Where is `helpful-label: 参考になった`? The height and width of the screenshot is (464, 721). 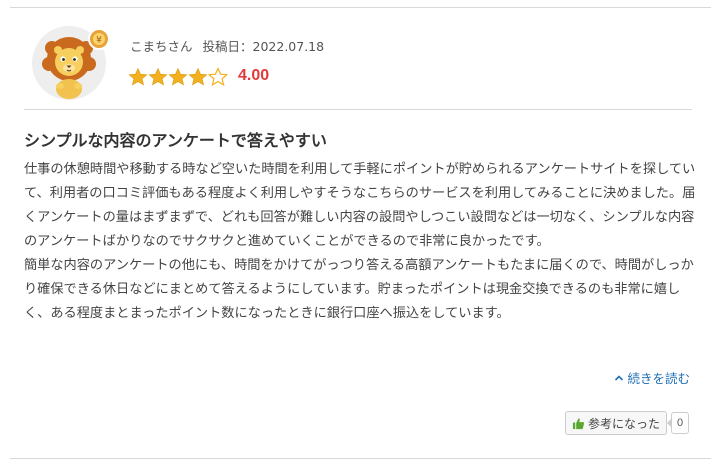
helpful-label: 参考になった is located at coordinates (624, 423).